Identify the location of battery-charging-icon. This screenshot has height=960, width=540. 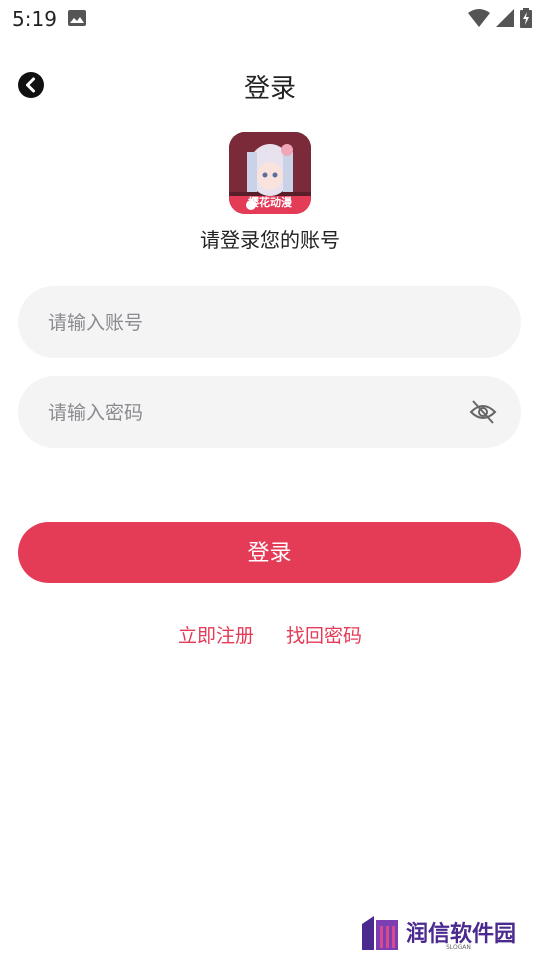
(526, 20).